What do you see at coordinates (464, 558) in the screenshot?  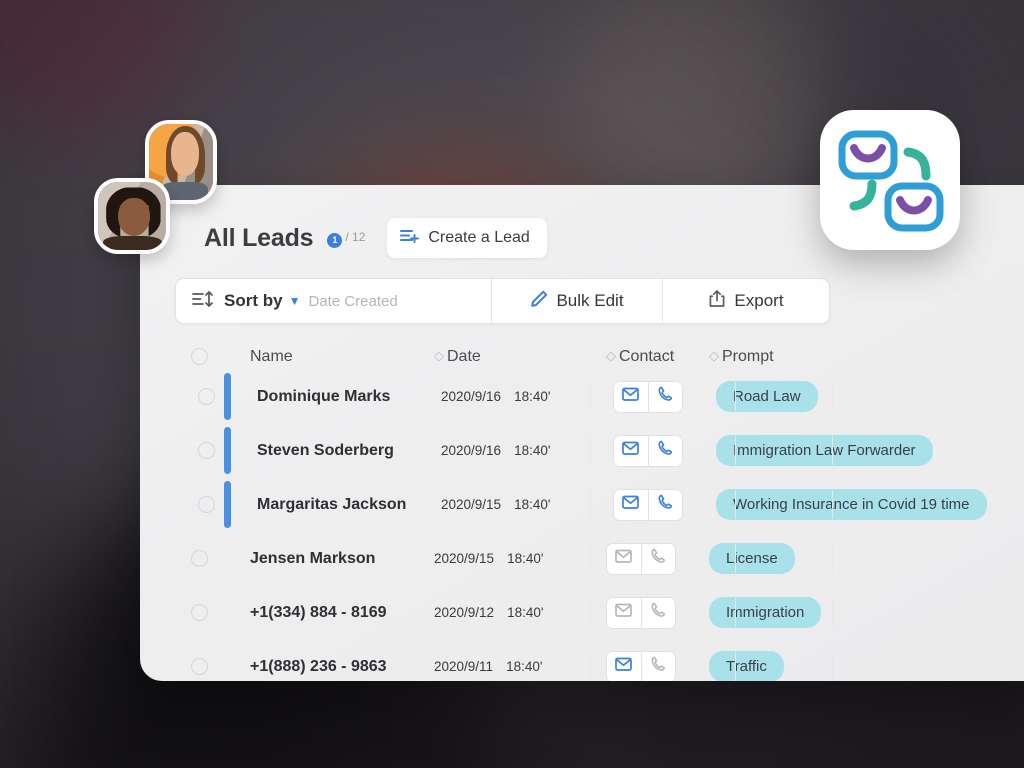 I see `lead-date: 2020/9/15` at bounding box center [464, 558].